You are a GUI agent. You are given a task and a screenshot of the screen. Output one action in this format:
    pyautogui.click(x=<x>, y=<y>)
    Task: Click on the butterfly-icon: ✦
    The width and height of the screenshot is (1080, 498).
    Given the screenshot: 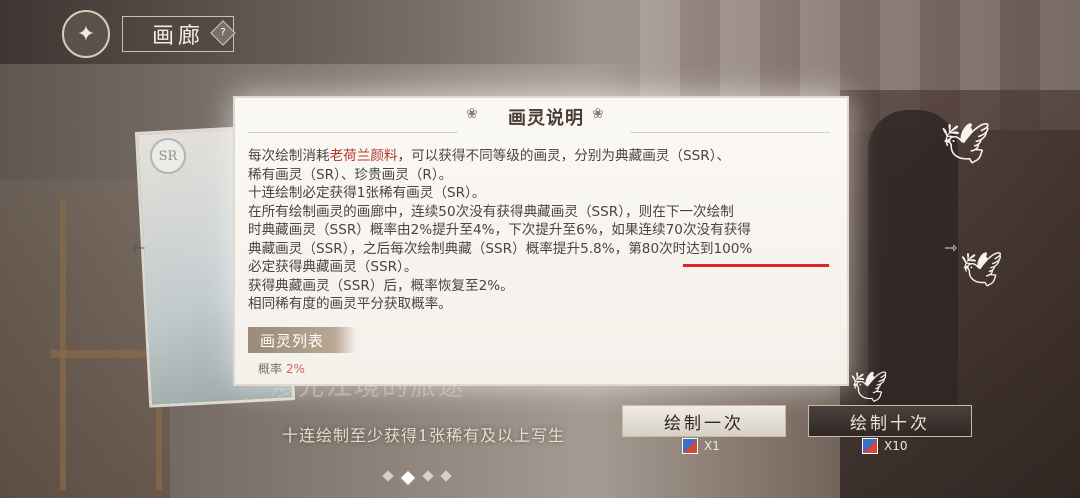 What is the action you would take?
    pyautogui.click(x=86, y=34)
    